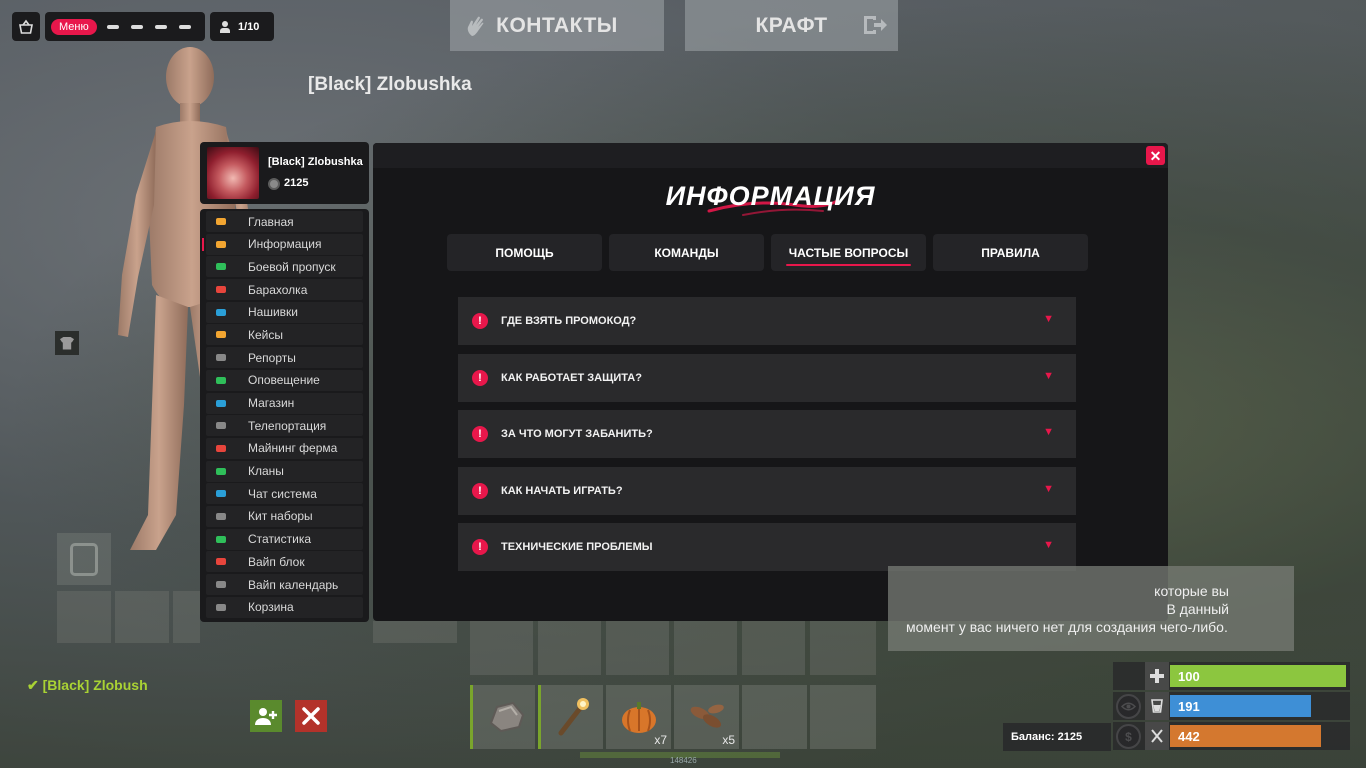 This screenshot has height=768, width=1366. I want to click on sidebar-item-label: Кит наборы, so click(280, 516).